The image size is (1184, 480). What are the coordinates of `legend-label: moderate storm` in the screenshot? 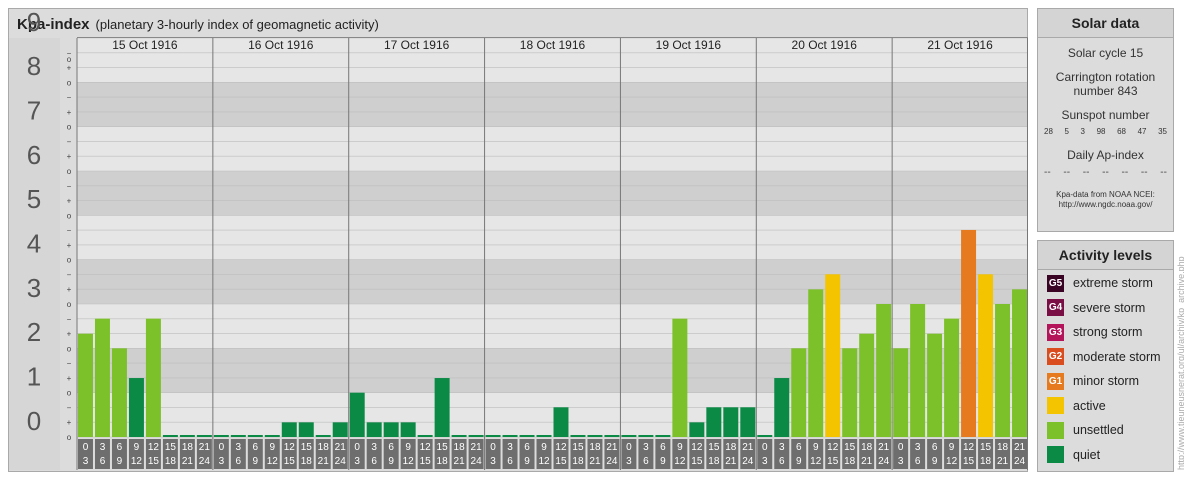 It's located at (1117, 356).